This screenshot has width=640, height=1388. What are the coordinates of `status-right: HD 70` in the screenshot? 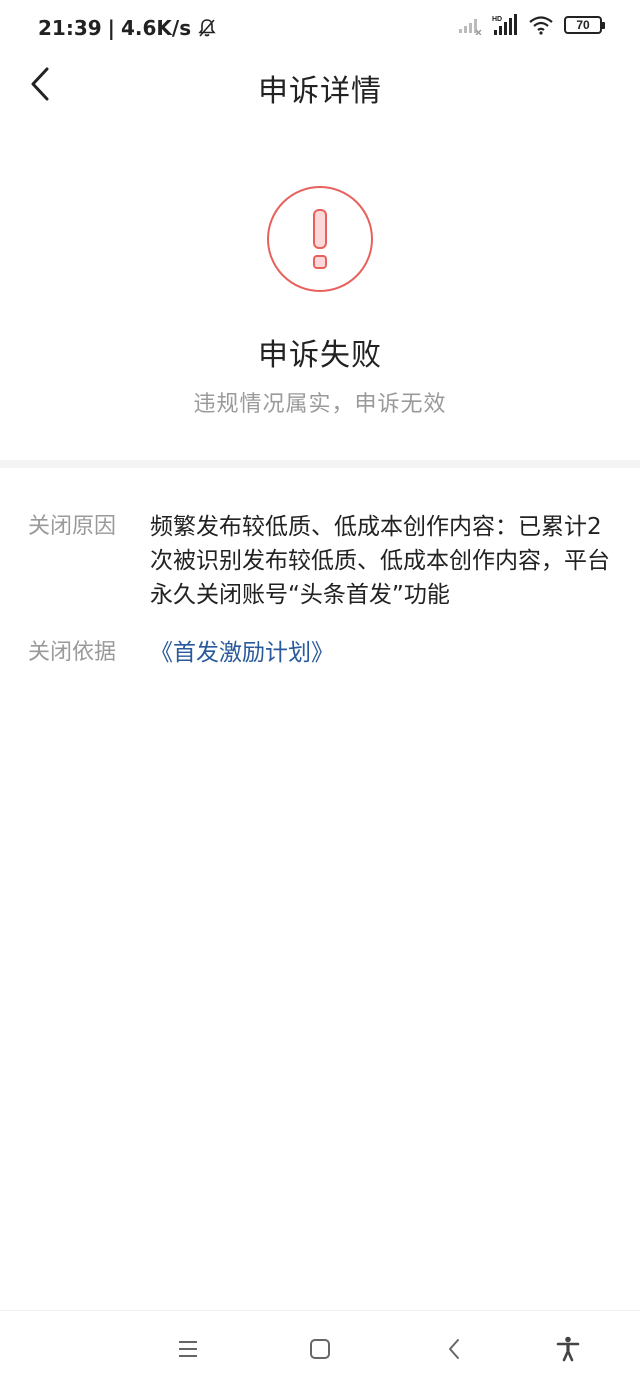 It's located at (531, 25).